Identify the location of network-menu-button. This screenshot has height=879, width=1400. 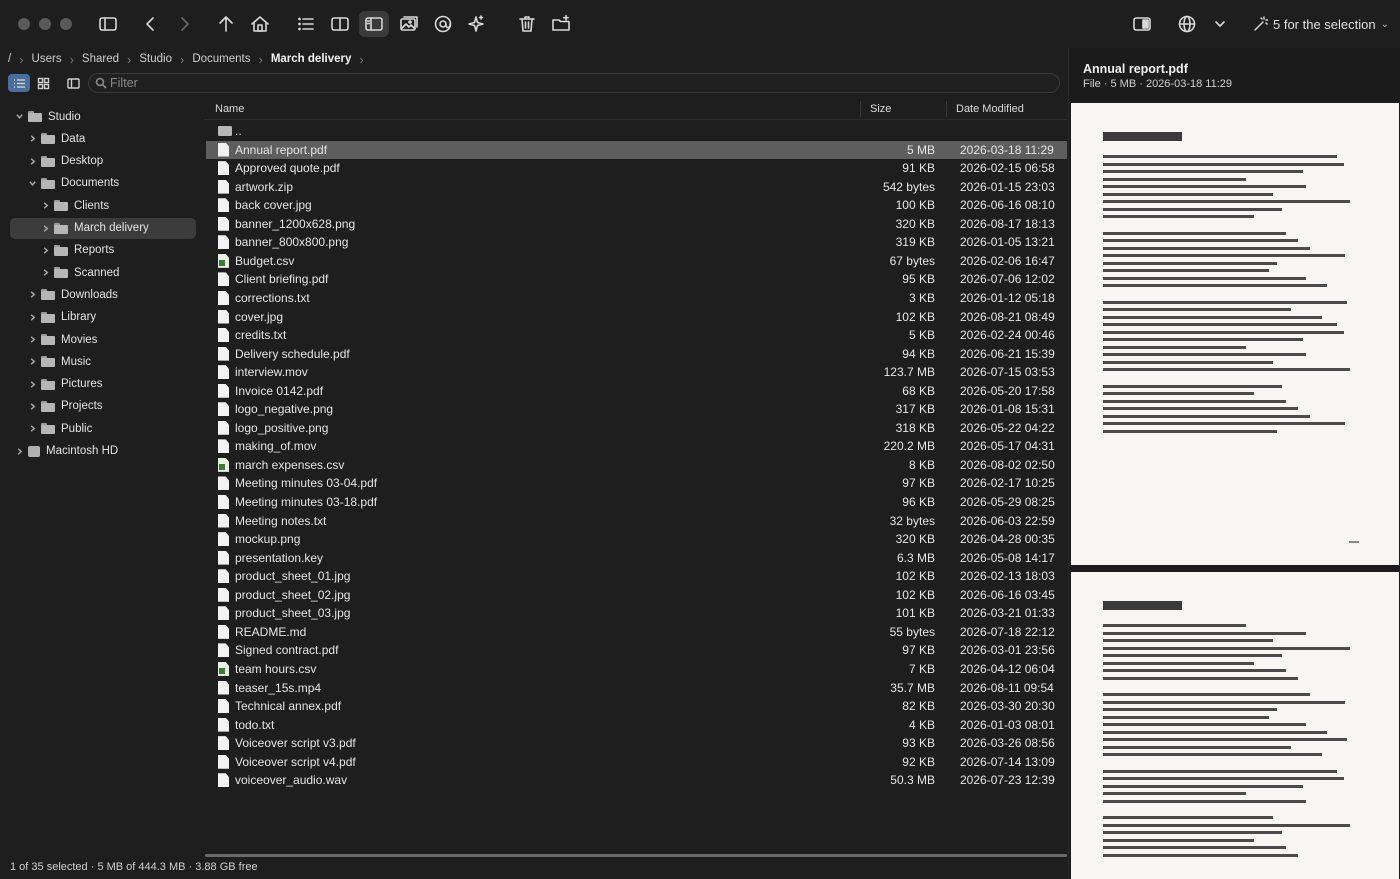
(1220, 24).